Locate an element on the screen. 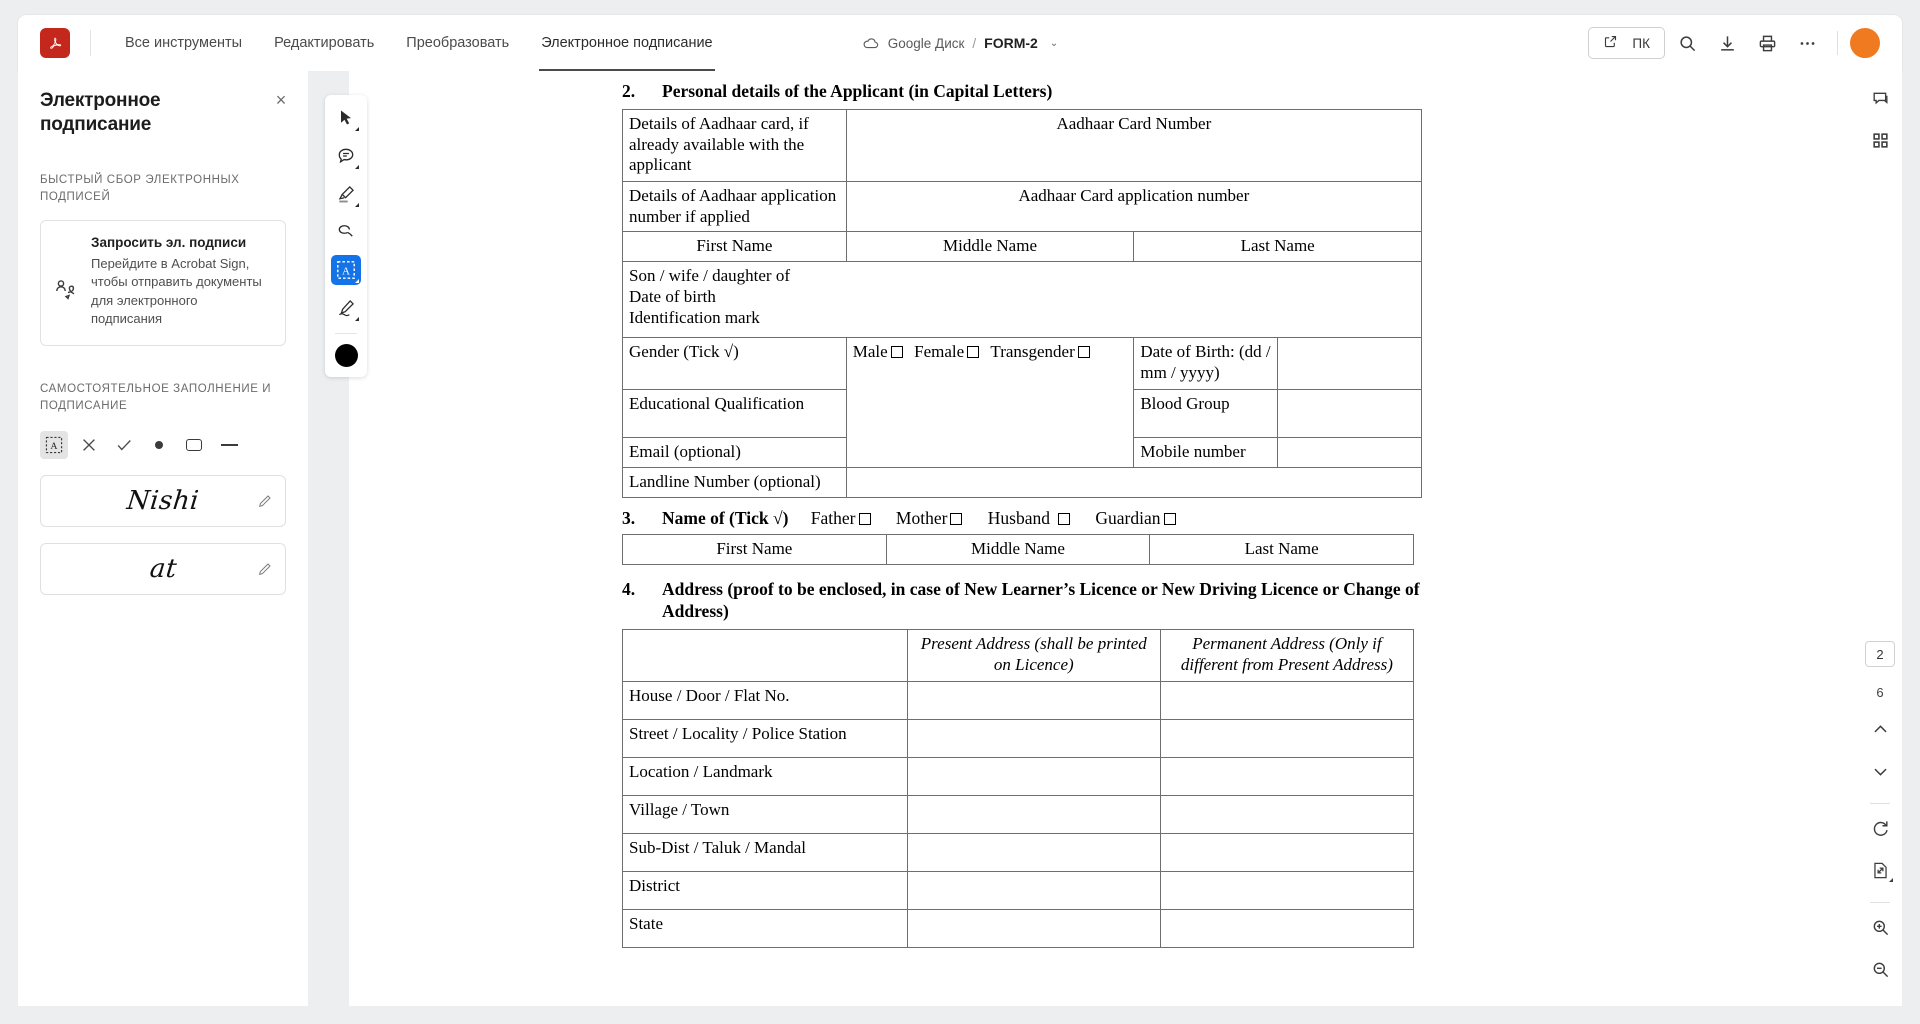  gender-transgender-label: Transgender is located at coordinates (1032, 352).